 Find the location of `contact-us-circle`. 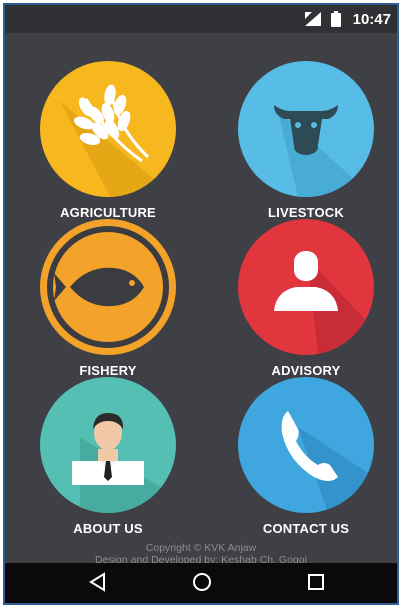

contact-us-circle is located at coordinates (306, 445).